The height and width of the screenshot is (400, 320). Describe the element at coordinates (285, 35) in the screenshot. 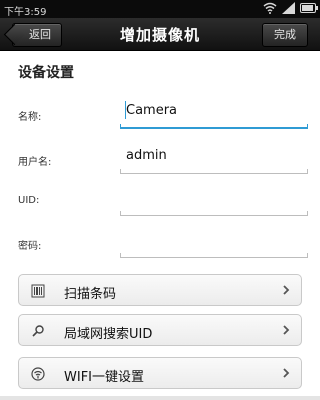

I see `done-button: 完成` at that location.